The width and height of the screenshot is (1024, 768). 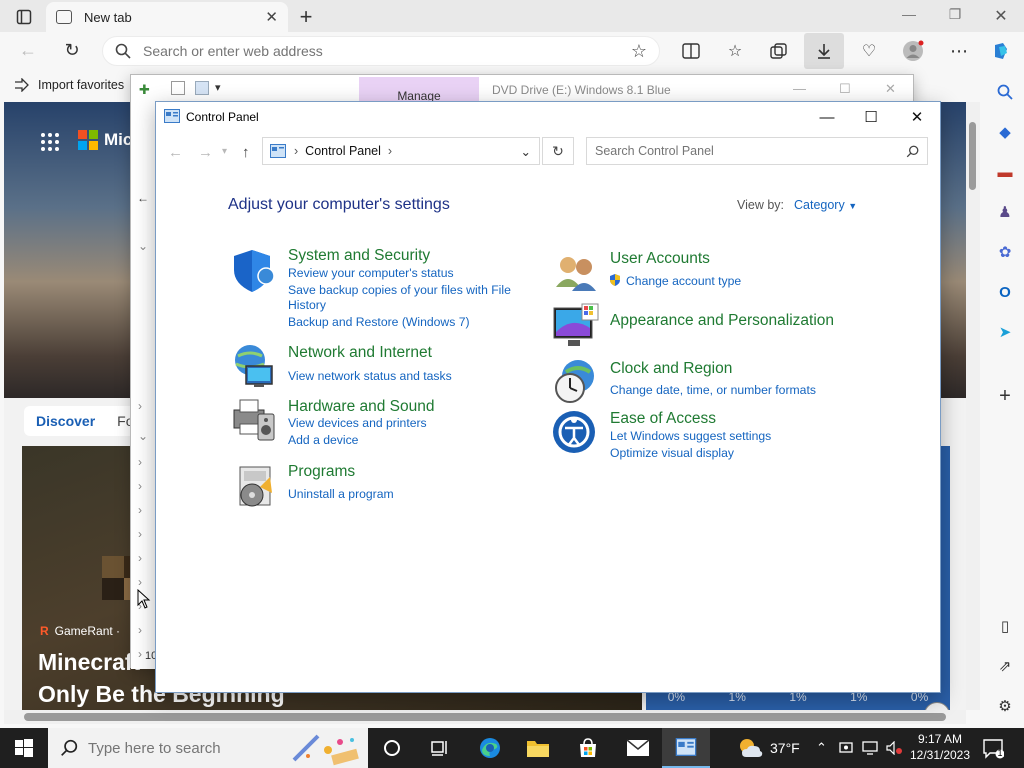 I want to click on back-icon: ←, so click(x=28, y=50).